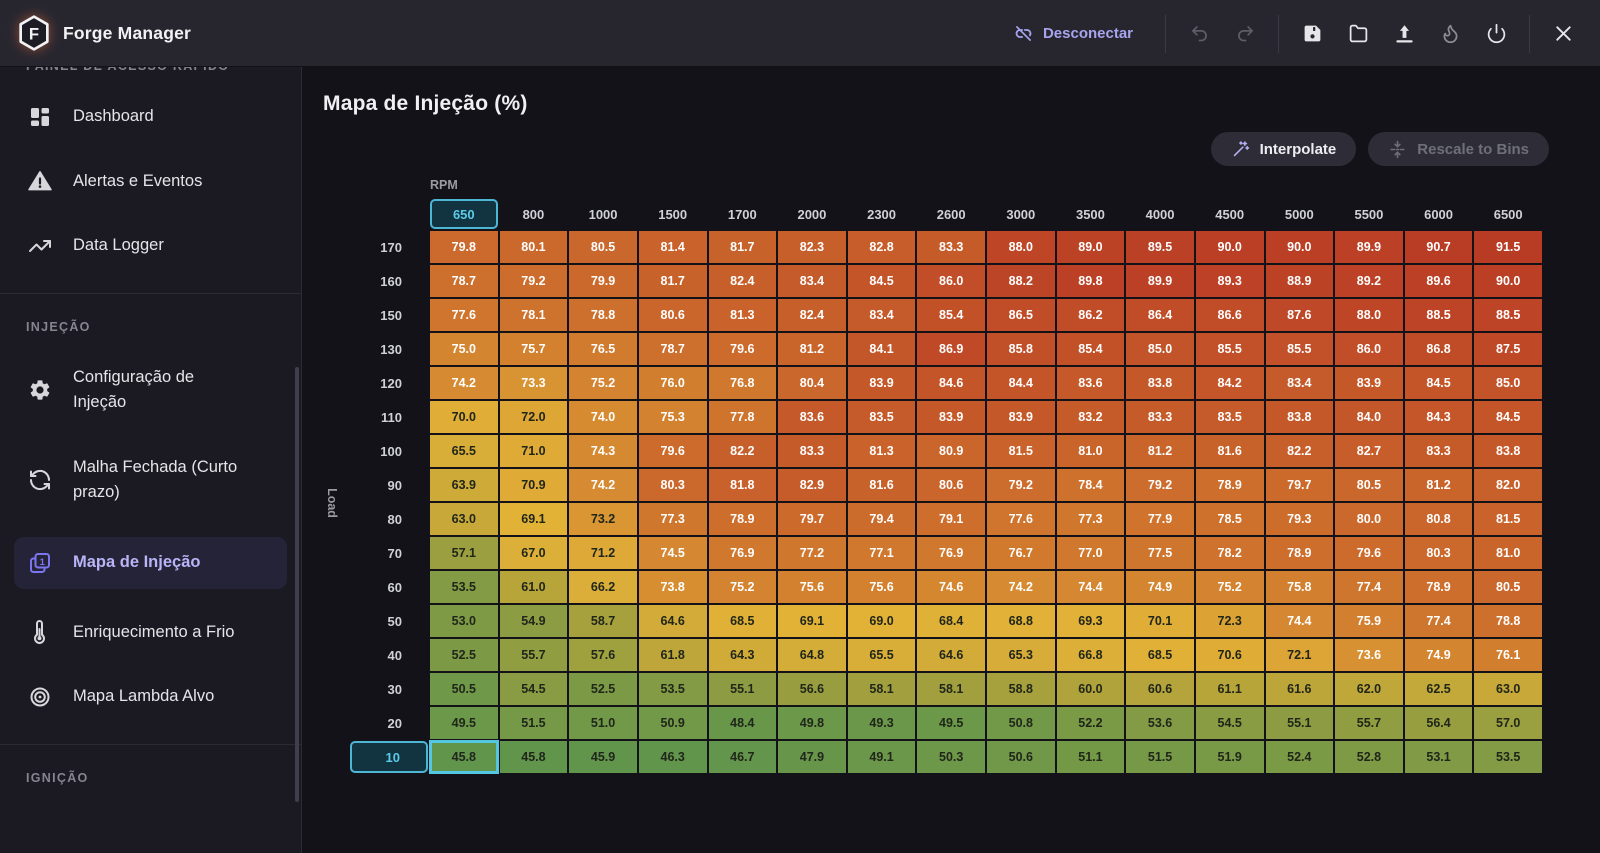 This screenshot has height=853, width=1600. Describe the element at coordinates (881, 553) in the screenshot. I see `map-cell-2300-70: 77.1` at that location.